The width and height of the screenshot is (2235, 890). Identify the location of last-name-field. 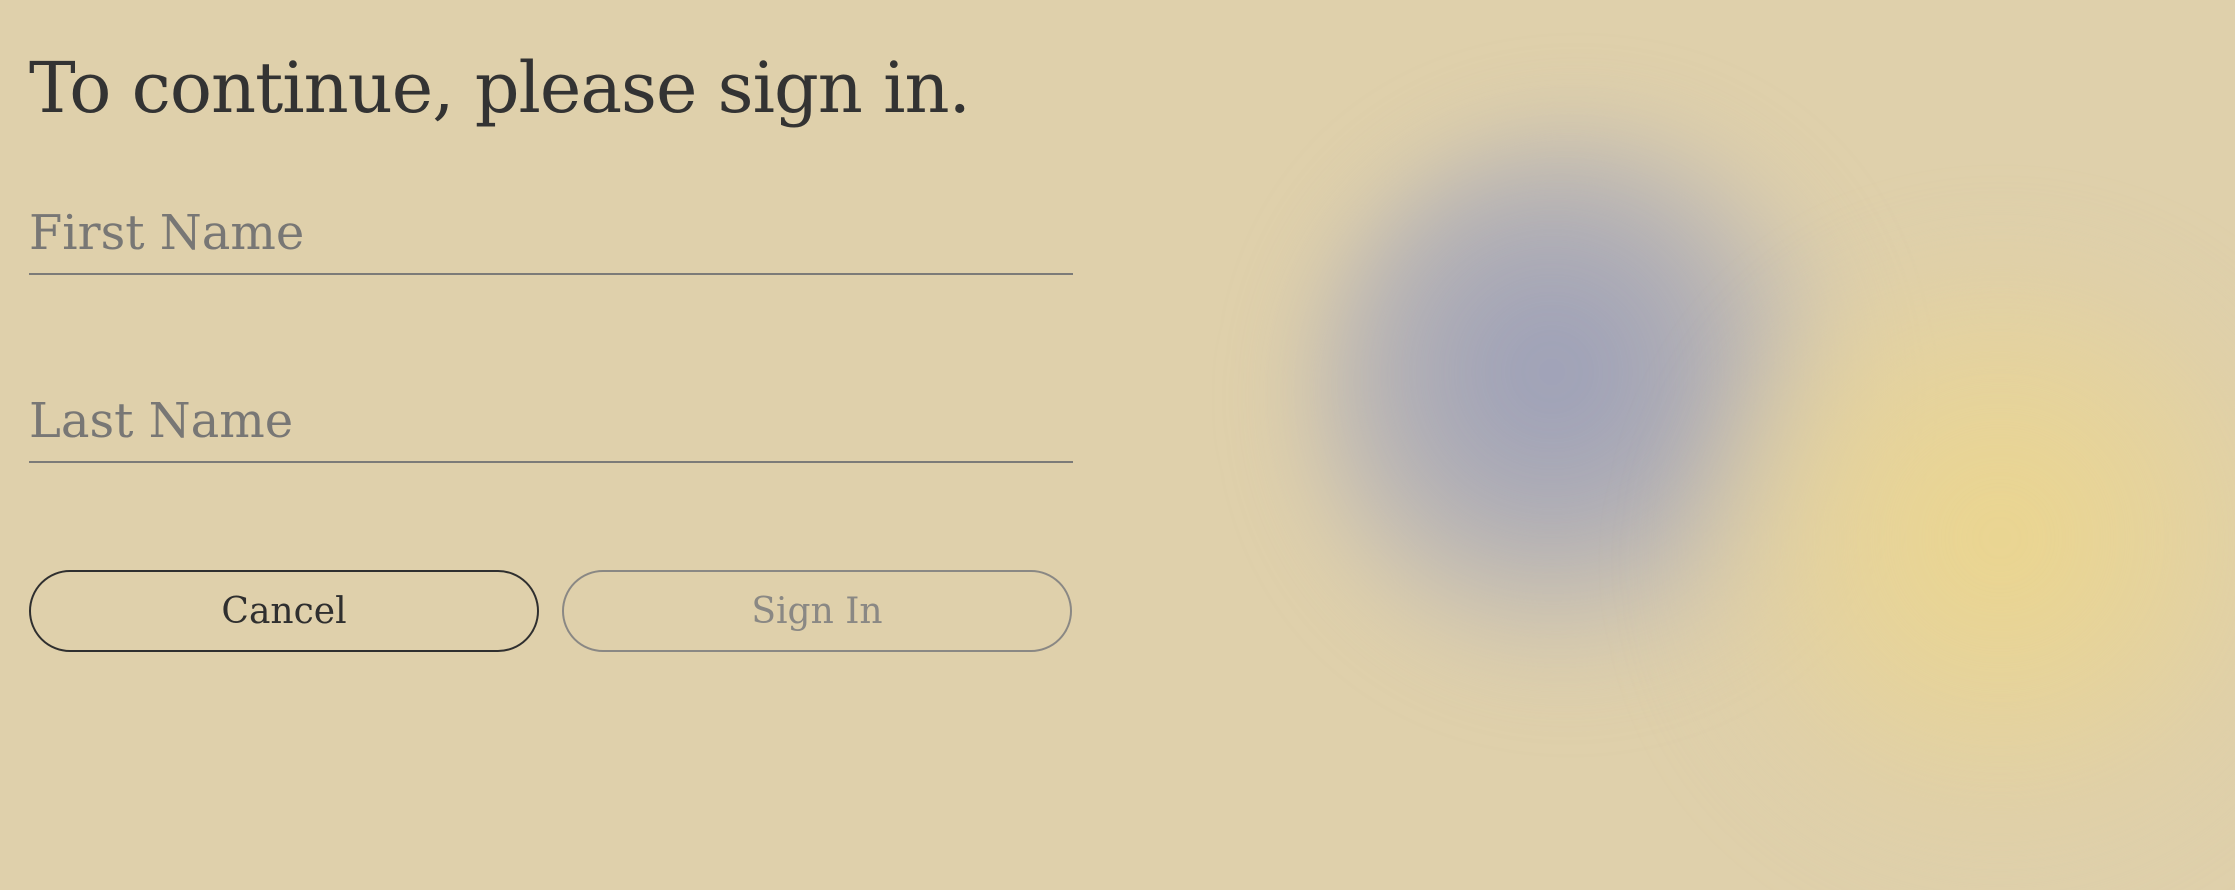
(551, 422).